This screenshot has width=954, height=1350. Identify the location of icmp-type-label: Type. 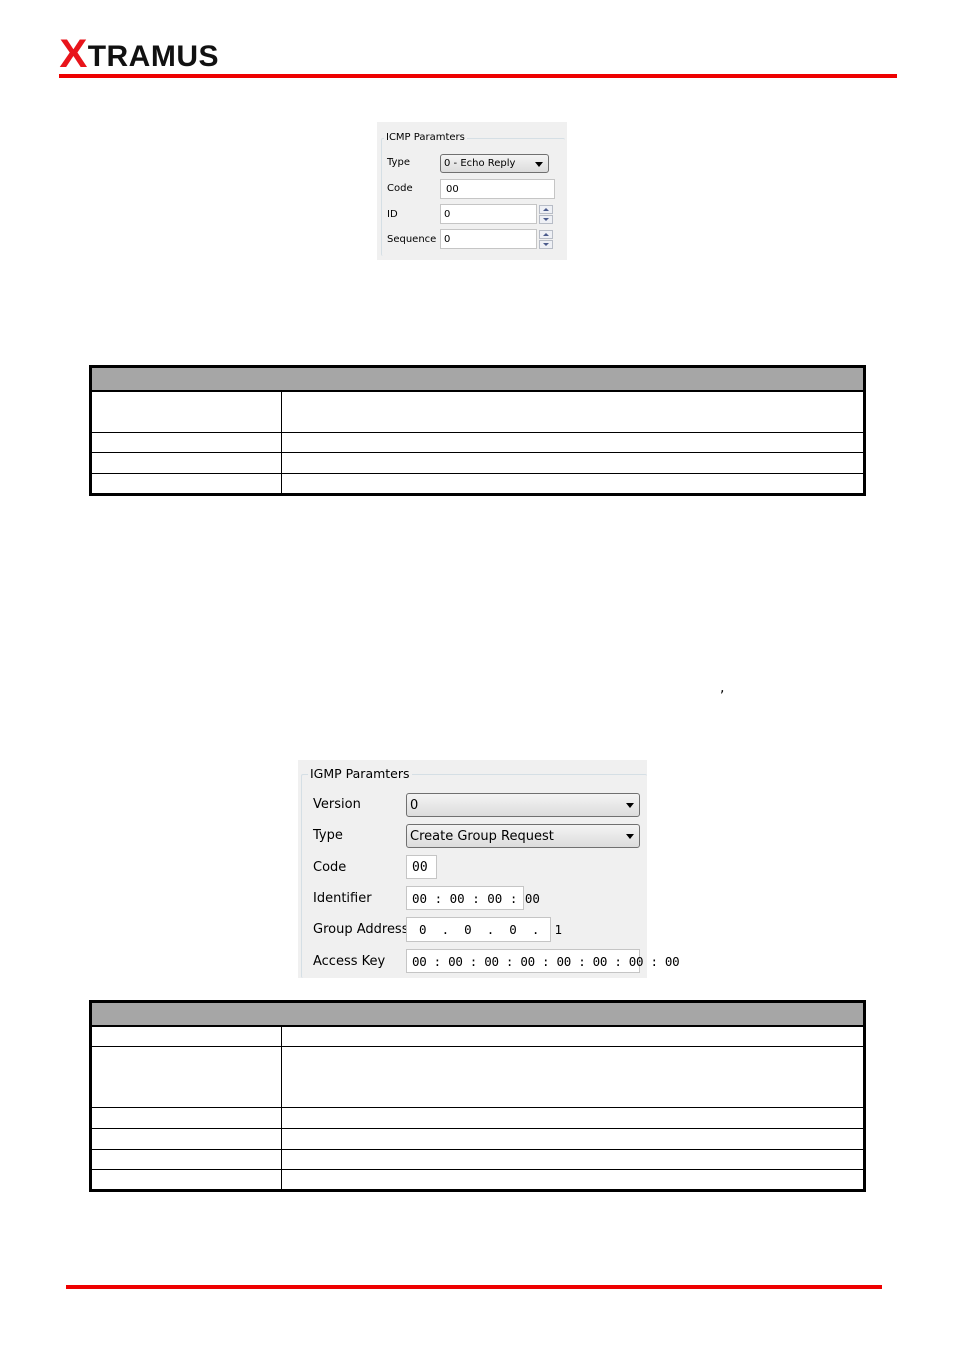
(398, 162).